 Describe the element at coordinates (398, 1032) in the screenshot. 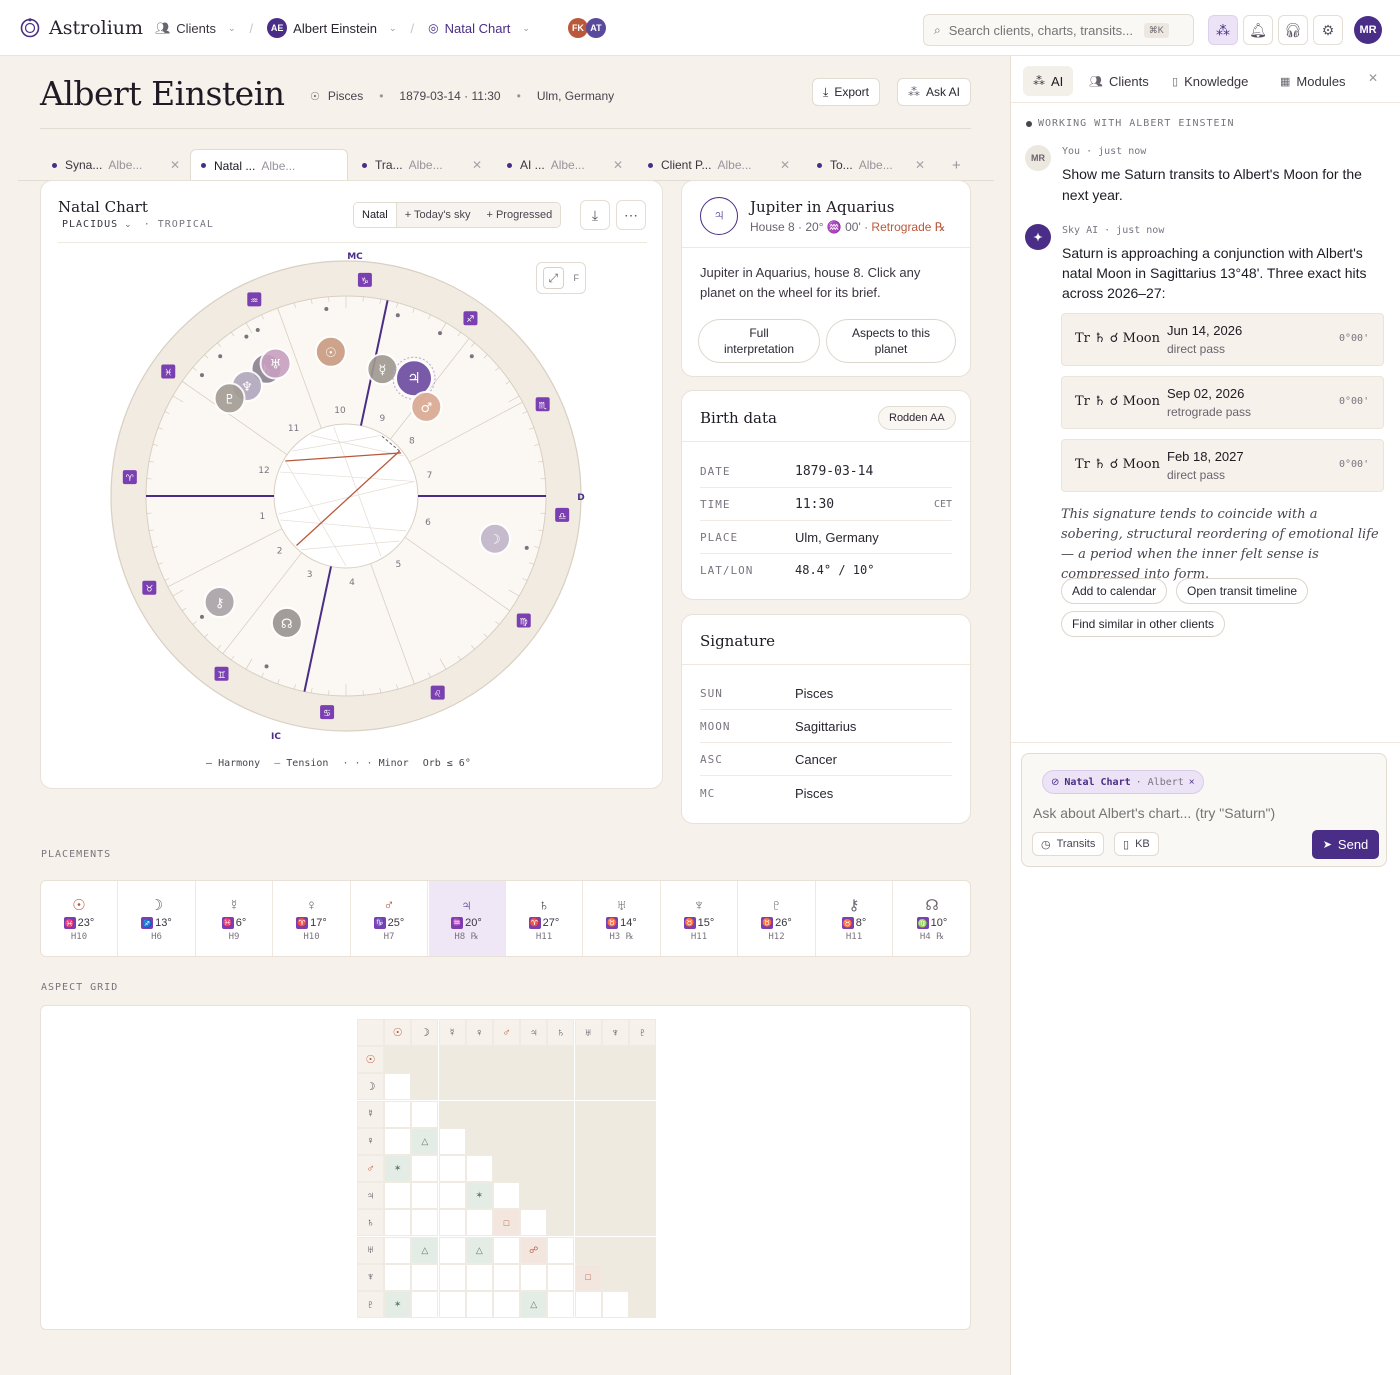

I see `grid-header-planet-icon: ☉` at that location.